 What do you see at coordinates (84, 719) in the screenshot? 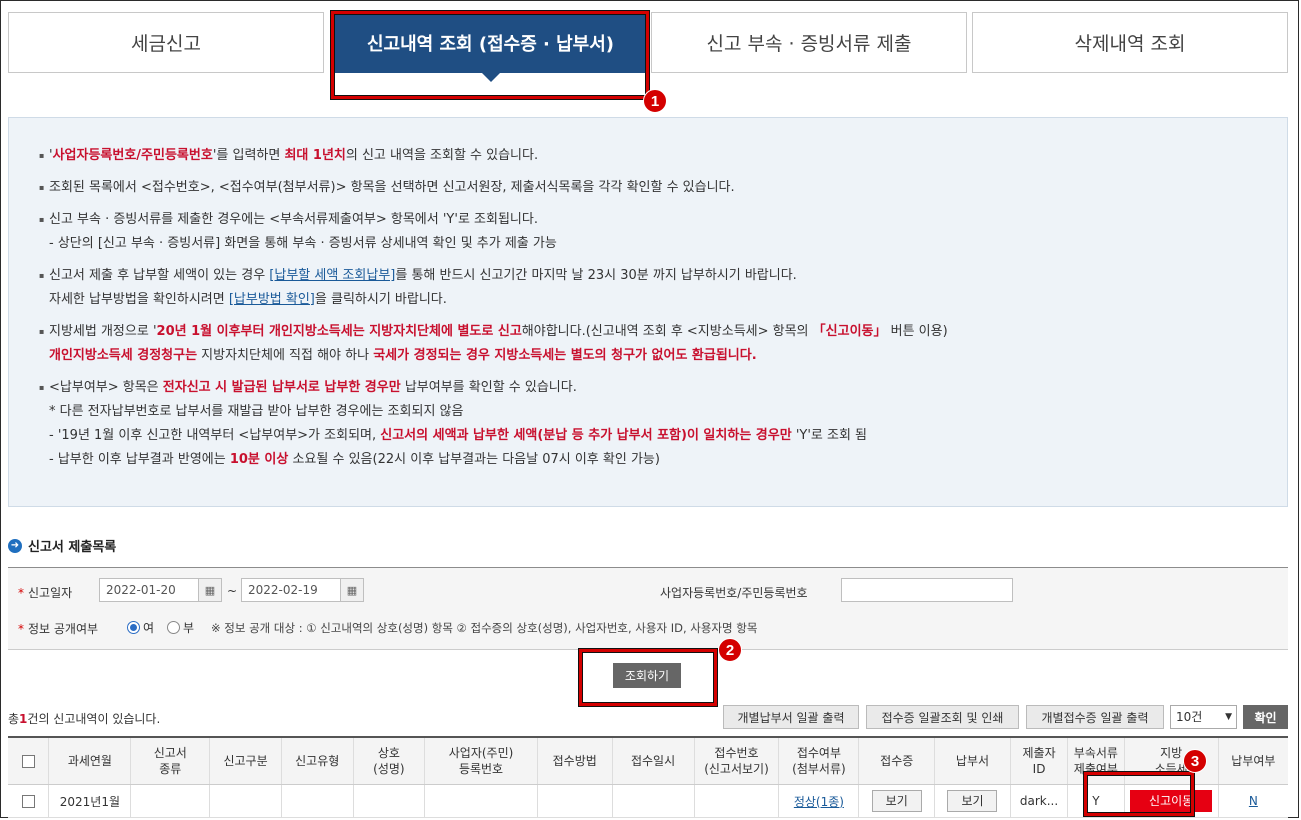
I see `result-count: 총1건의 신고내역이 있습니다.` at bounding box center [84, 719].